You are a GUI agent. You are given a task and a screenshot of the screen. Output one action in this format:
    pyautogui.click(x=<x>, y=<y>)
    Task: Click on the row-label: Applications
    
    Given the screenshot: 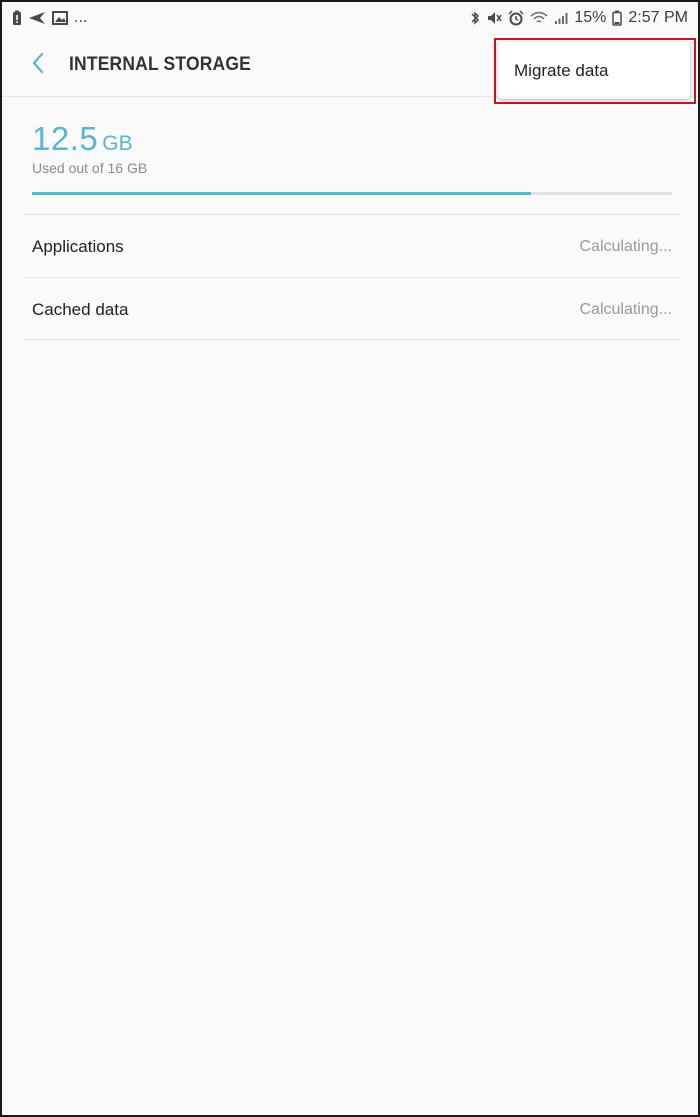 What is the action you would take?
    pyautogui.click(x=78, y=246)
    